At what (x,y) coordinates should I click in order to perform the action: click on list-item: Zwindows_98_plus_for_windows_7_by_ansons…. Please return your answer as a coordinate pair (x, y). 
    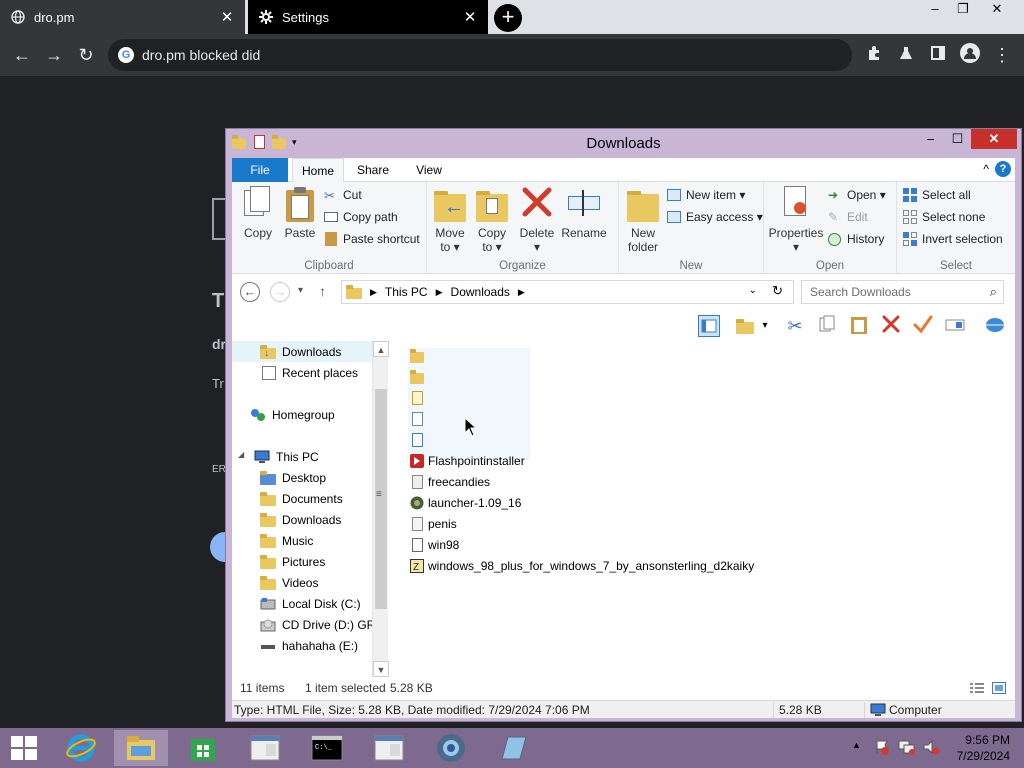
    Looking at the image, I should click on (582, 565).